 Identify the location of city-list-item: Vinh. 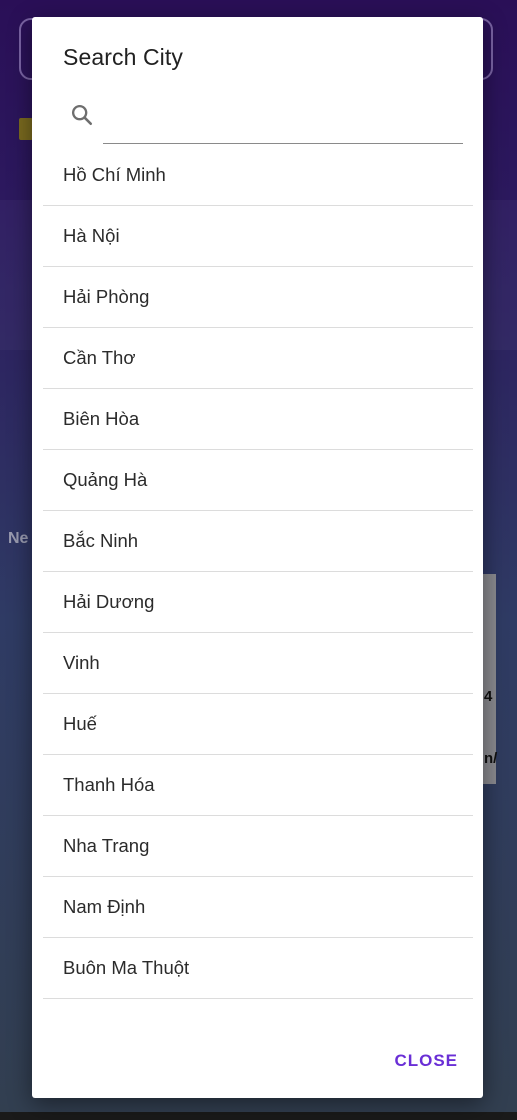
(258, 663).